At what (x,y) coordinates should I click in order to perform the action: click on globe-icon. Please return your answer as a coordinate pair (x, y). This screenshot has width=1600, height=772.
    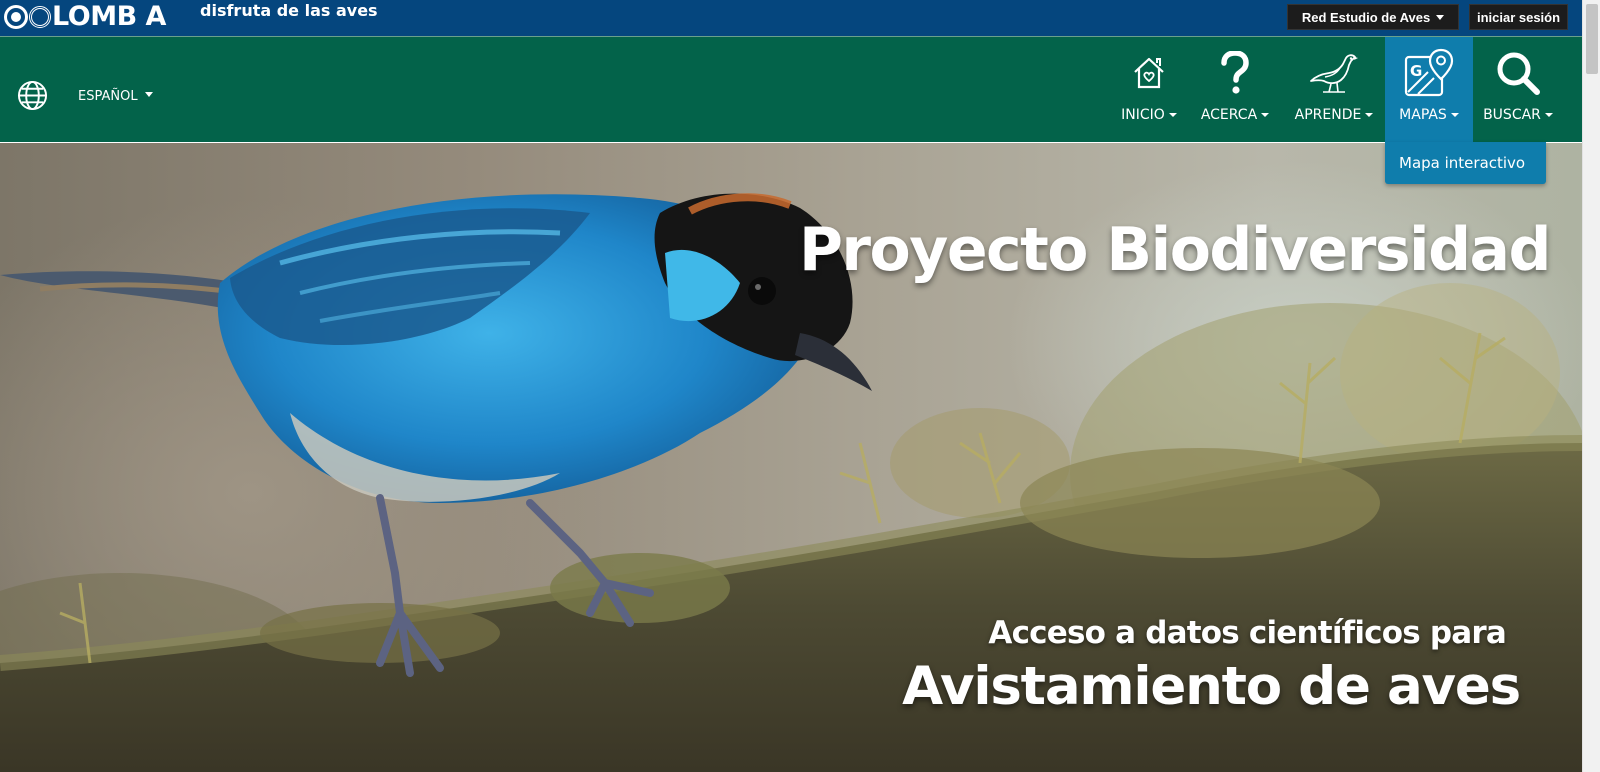
    Looking at the image, I should click on (32, 95).